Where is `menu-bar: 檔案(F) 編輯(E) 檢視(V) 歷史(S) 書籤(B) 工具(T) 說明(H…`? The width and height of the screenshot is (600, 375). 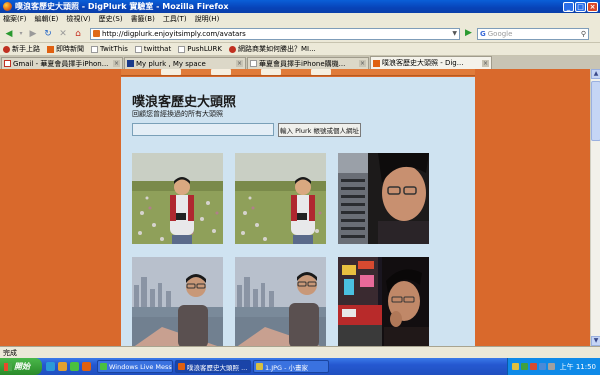
menu-bar: 檔案(F) 編輯(E) 檢視(V) 歷史(S) 書籤(B) 工具(T) 說明(H… is located at coordinates (300, 19).